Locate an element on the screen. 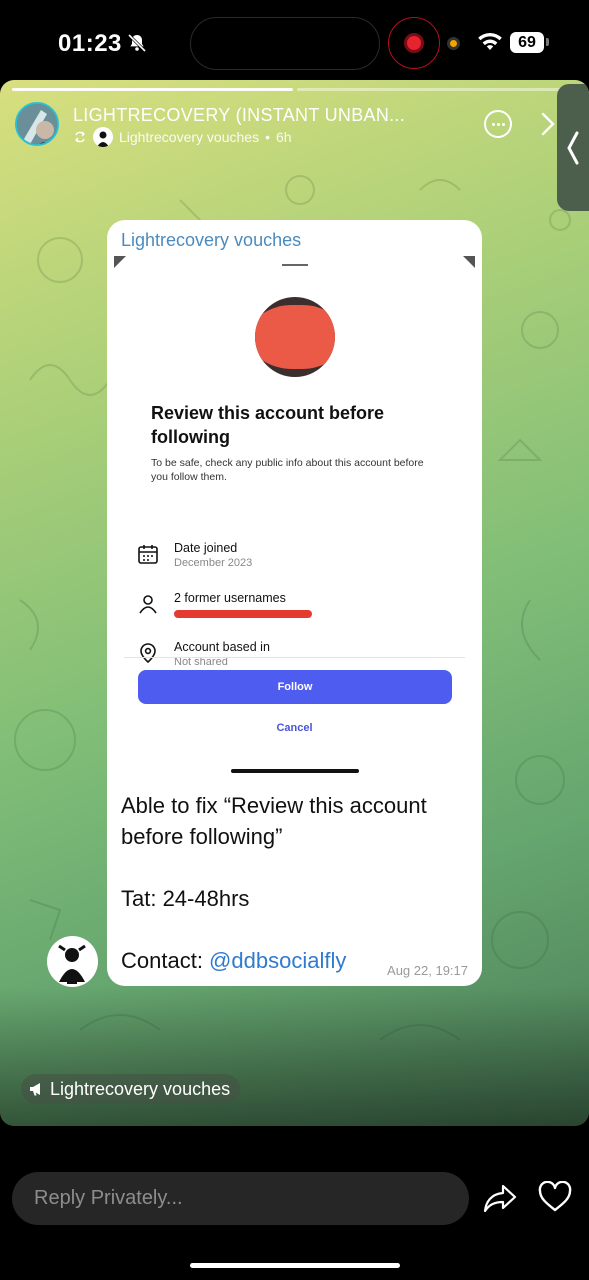 This screenshot has height=1280, width=589. reply-input is located at coordinates (251, 1198).